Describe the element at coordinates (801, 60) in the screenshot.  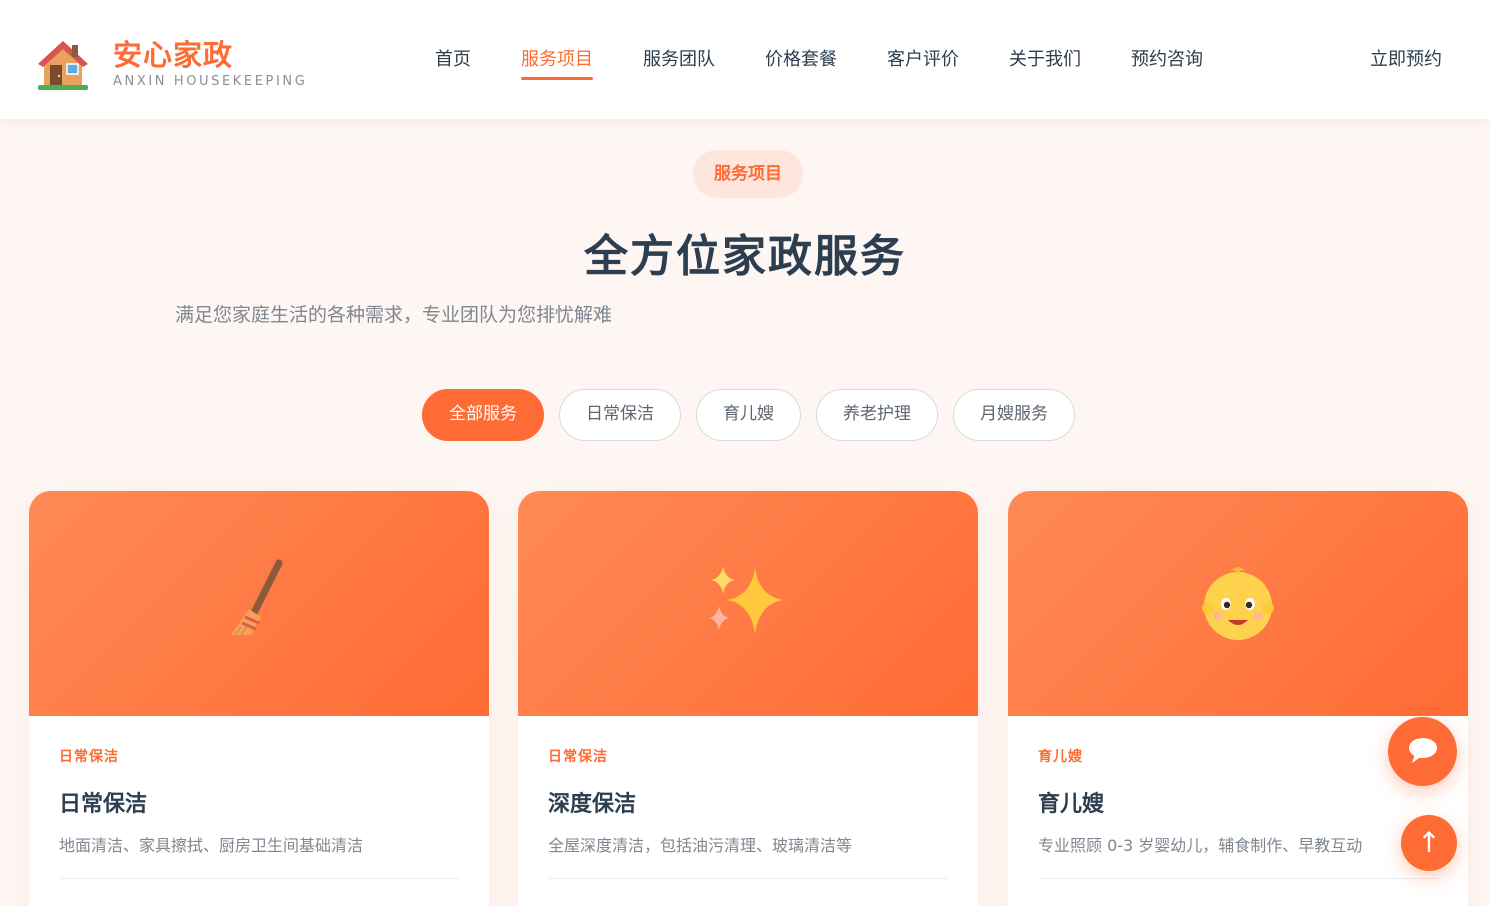
I see `nav-item-pricing: 价格套餐` at that location.